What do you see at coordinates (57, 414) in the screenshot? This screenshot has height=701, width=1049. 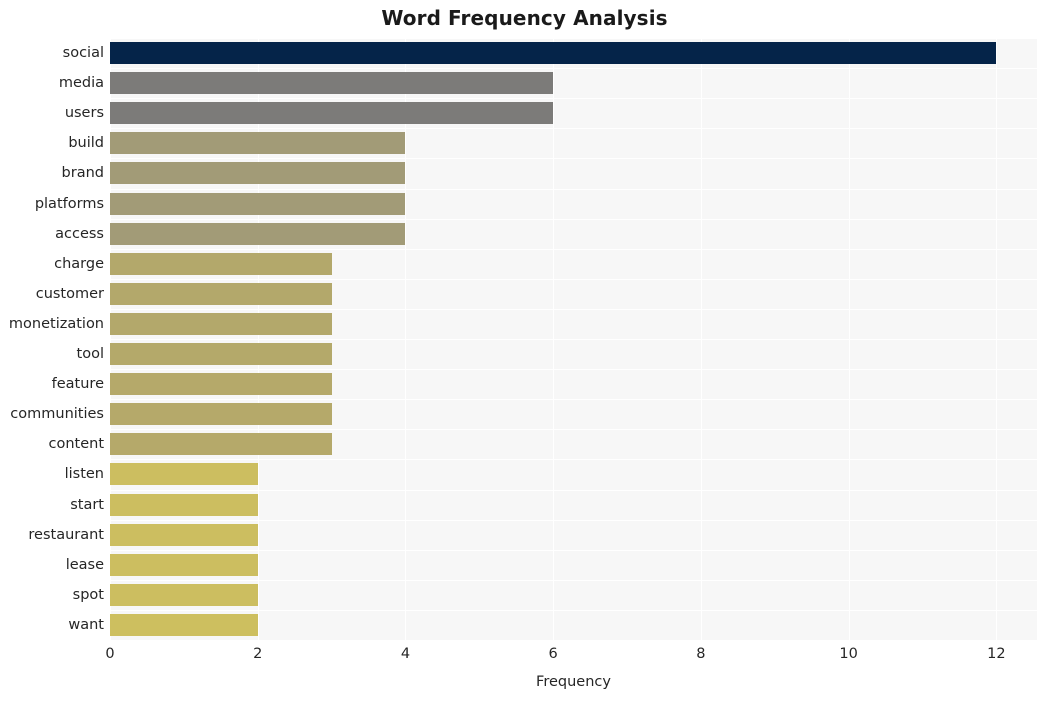 I see `y-axis-tick-label: communities` at bounding box center [57, 414].